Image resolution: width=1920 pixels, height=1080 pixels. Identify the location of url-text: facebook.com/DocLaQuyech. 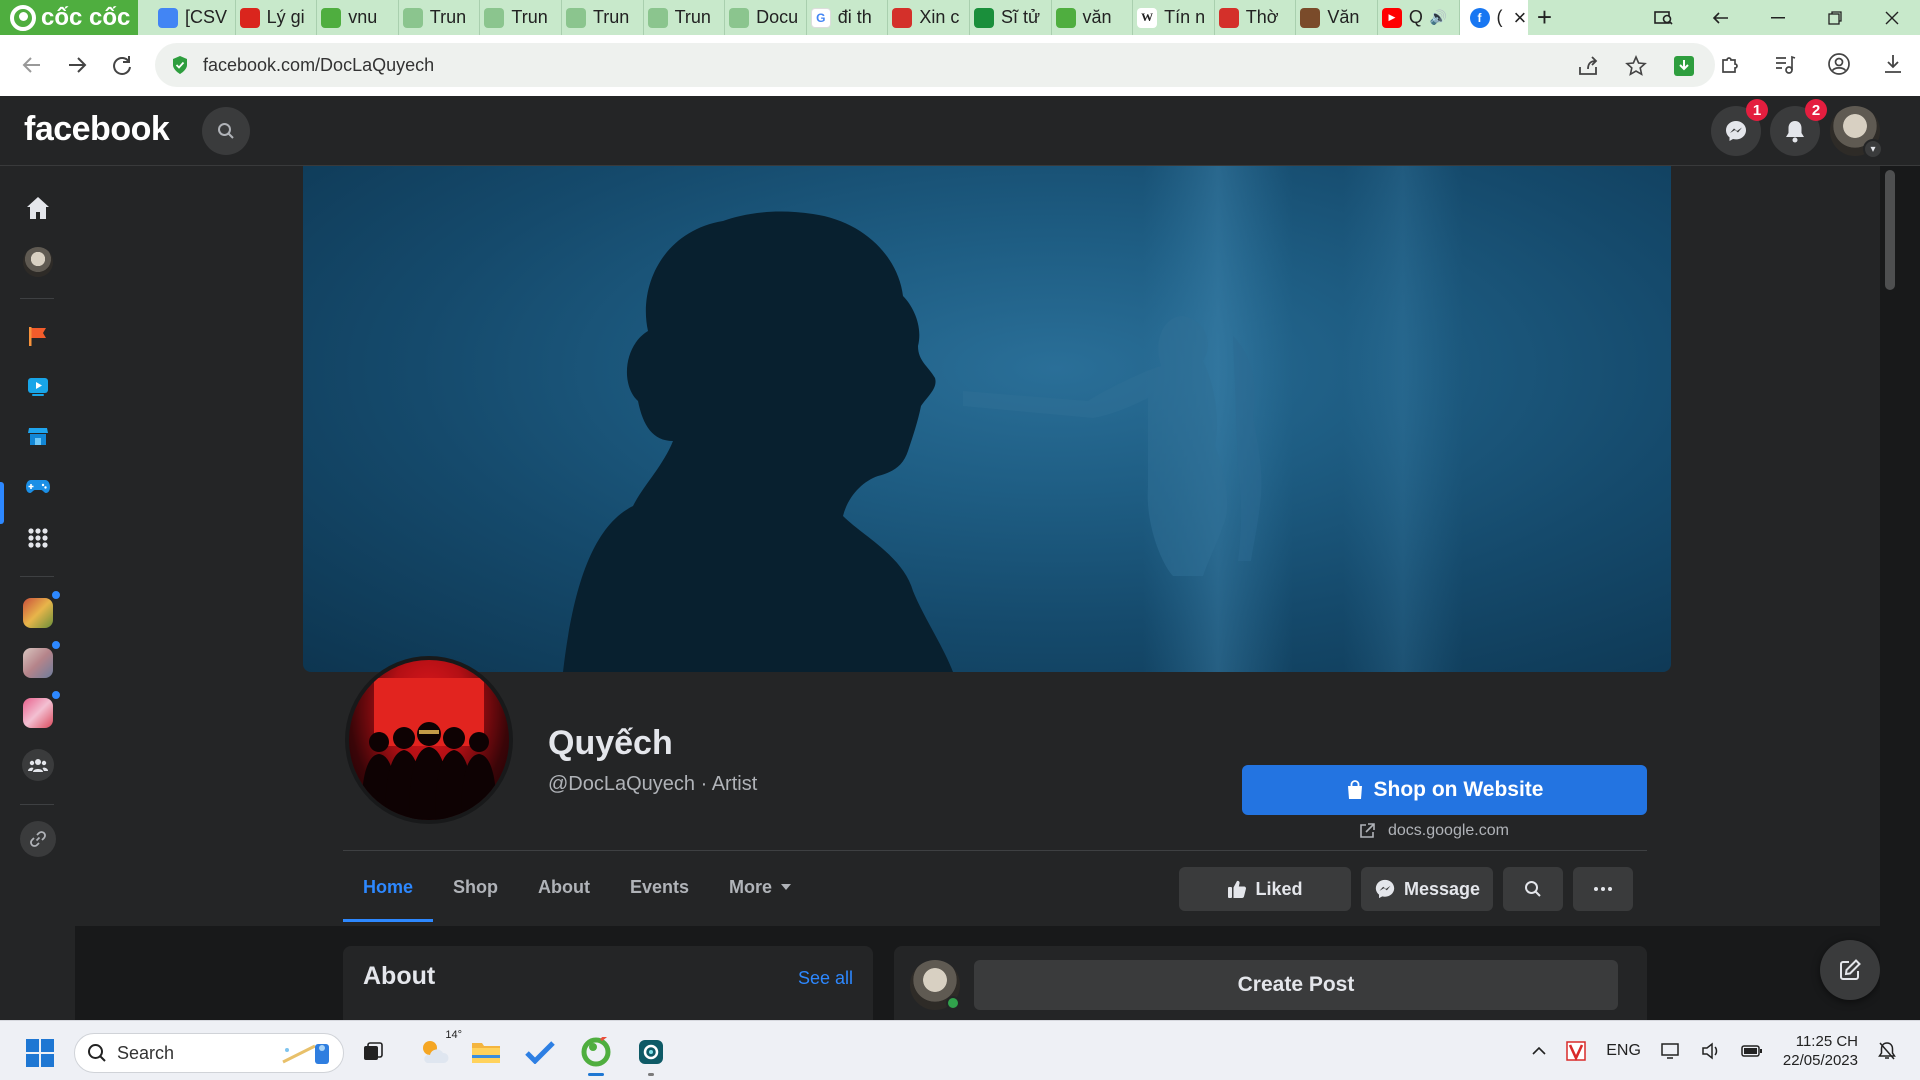
(318, 65).